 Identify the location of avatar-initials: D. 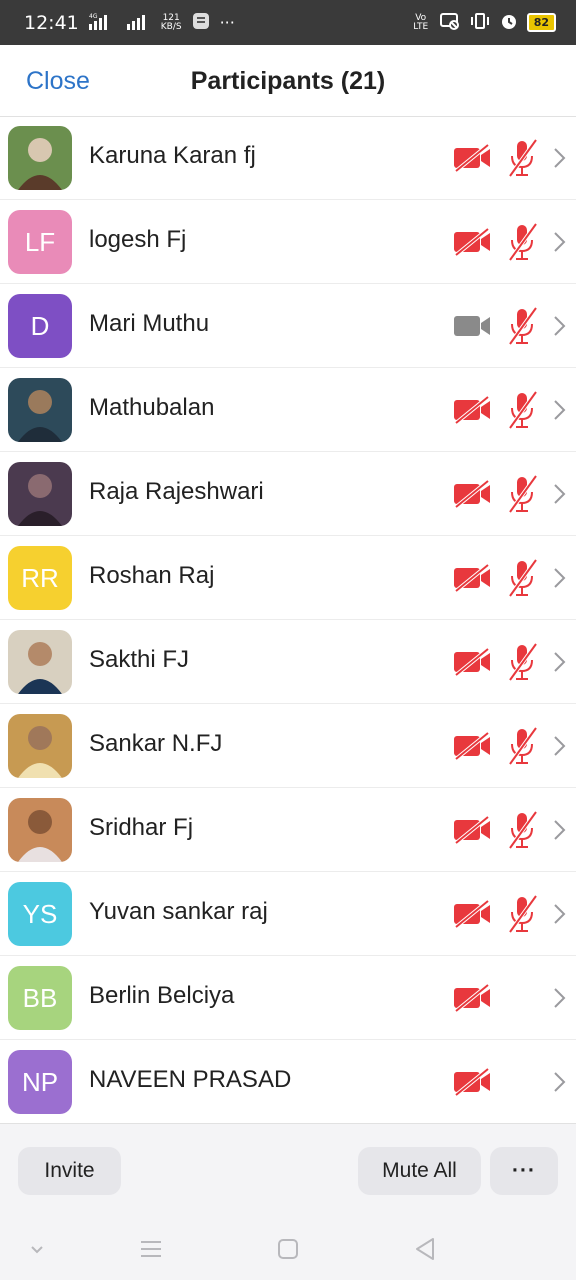
(40, 325).